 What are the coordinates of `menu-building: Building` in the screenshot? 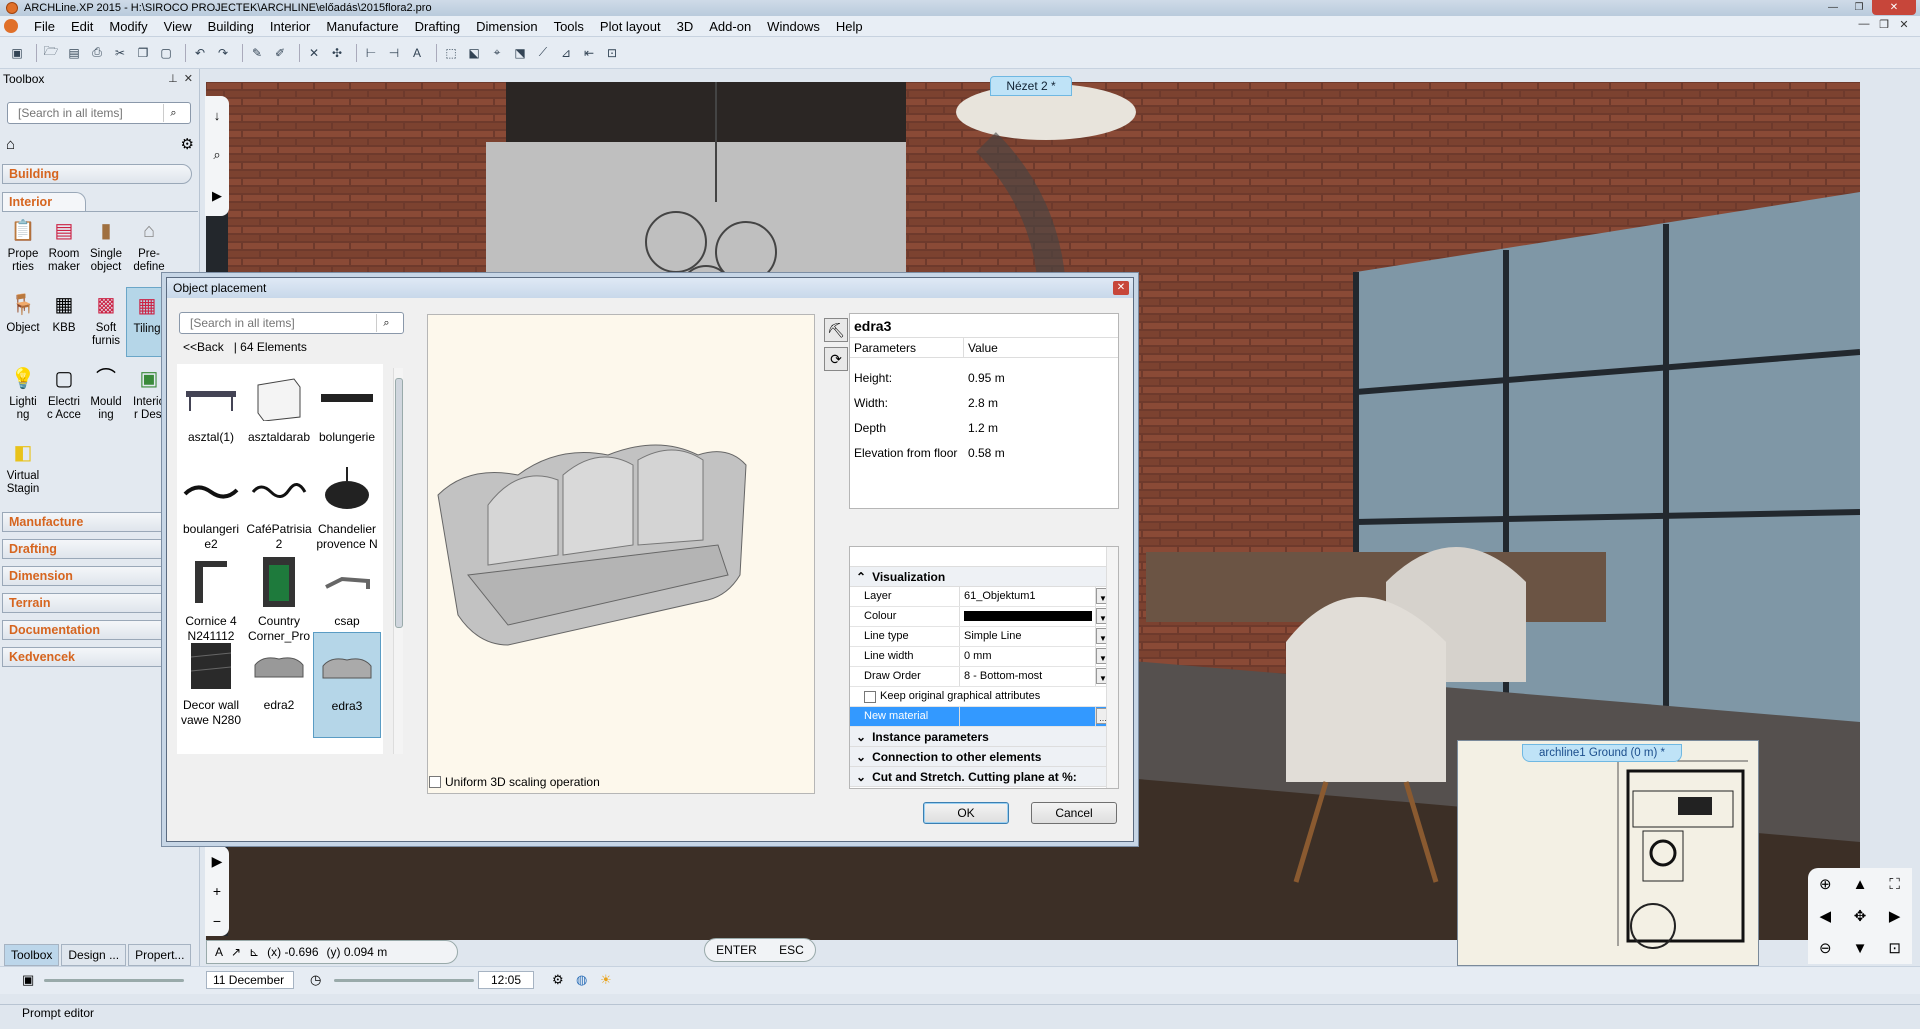 It's located at (231, 26).